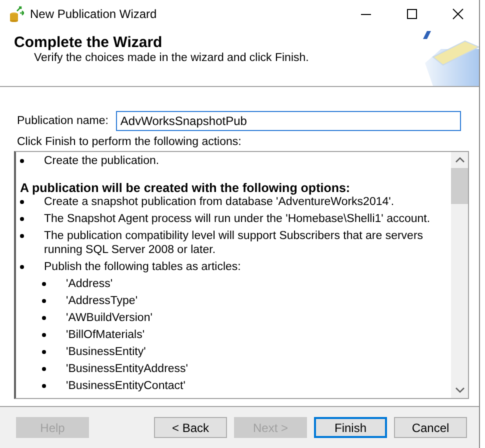  Describe the element at coordinates (102, 161) in the screenshot. I see `action-item: Create the publication.` at that location.